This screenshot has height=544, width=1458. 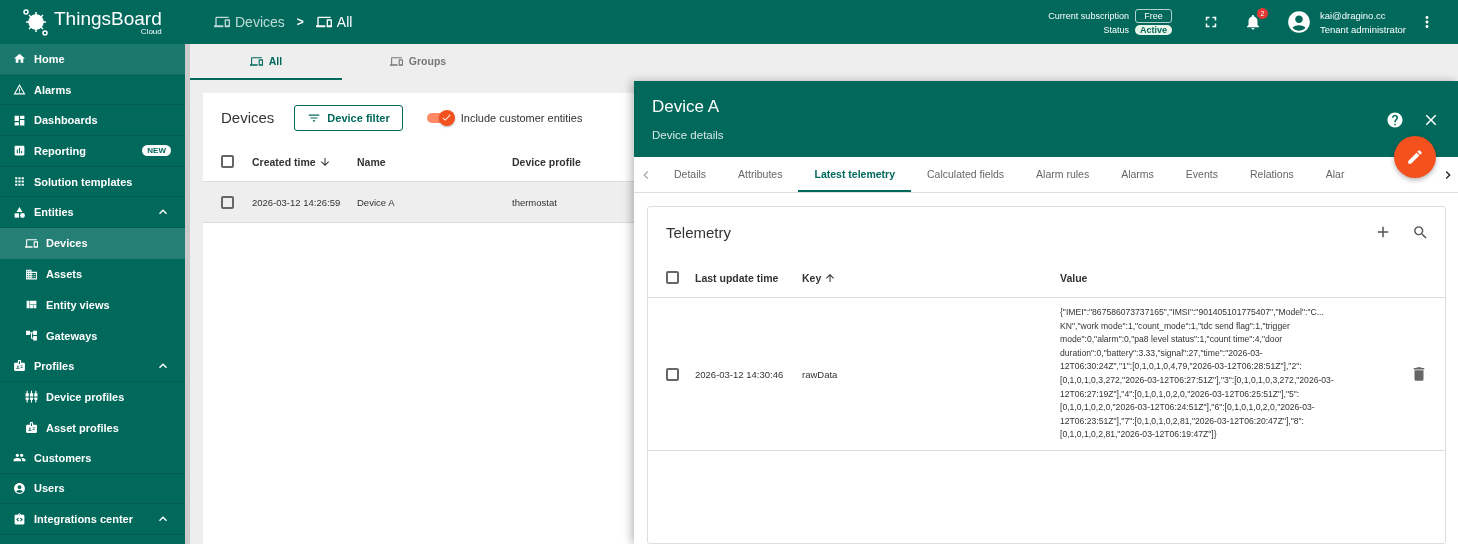 What do you see at coordinates (348, 117) in the screenshot?
I see `device-filter-button: Device filter` at bounding box center [348, 117].